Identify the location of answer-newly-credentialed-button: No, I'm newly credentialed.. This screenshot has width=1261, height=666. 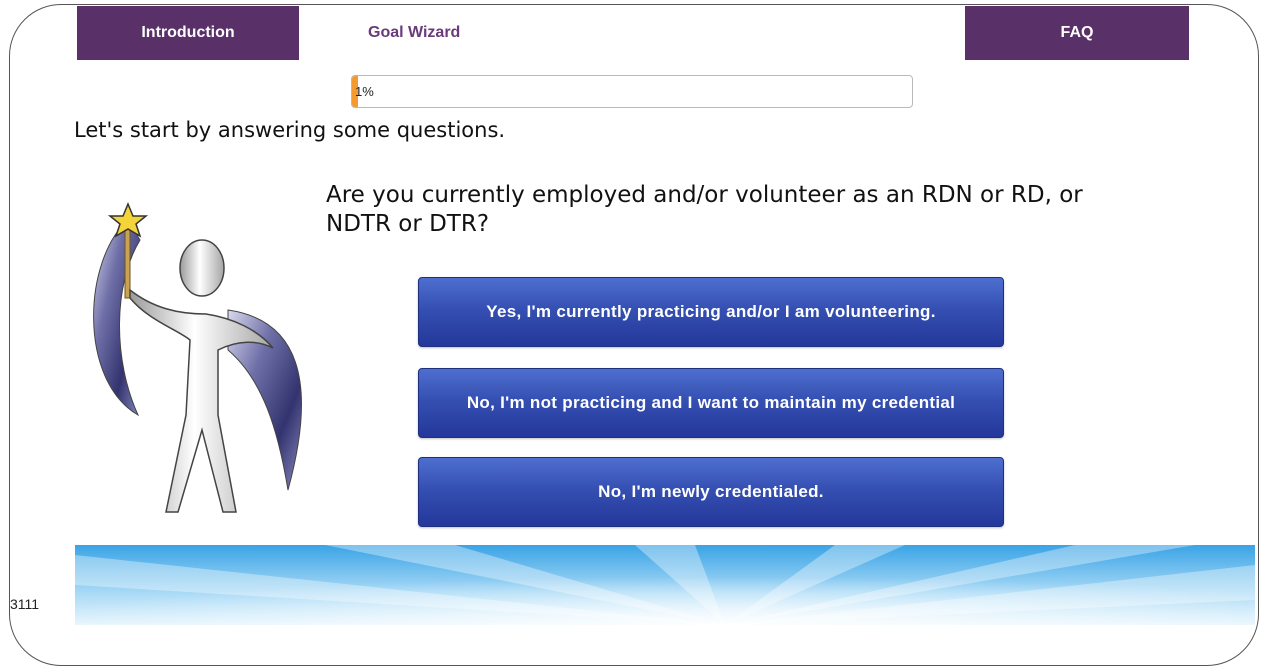
(711, 492).